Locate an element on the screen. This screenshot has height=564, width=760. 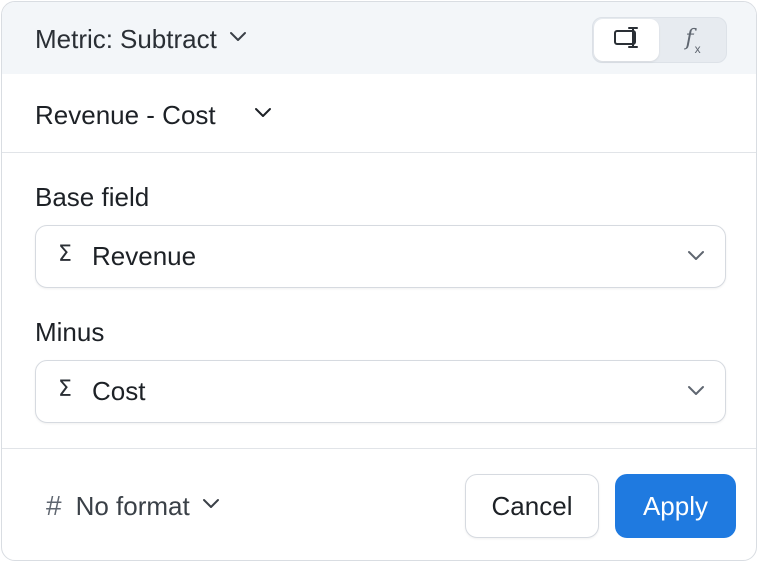
metric-label: Metric: is located at coordinates (74, 38).